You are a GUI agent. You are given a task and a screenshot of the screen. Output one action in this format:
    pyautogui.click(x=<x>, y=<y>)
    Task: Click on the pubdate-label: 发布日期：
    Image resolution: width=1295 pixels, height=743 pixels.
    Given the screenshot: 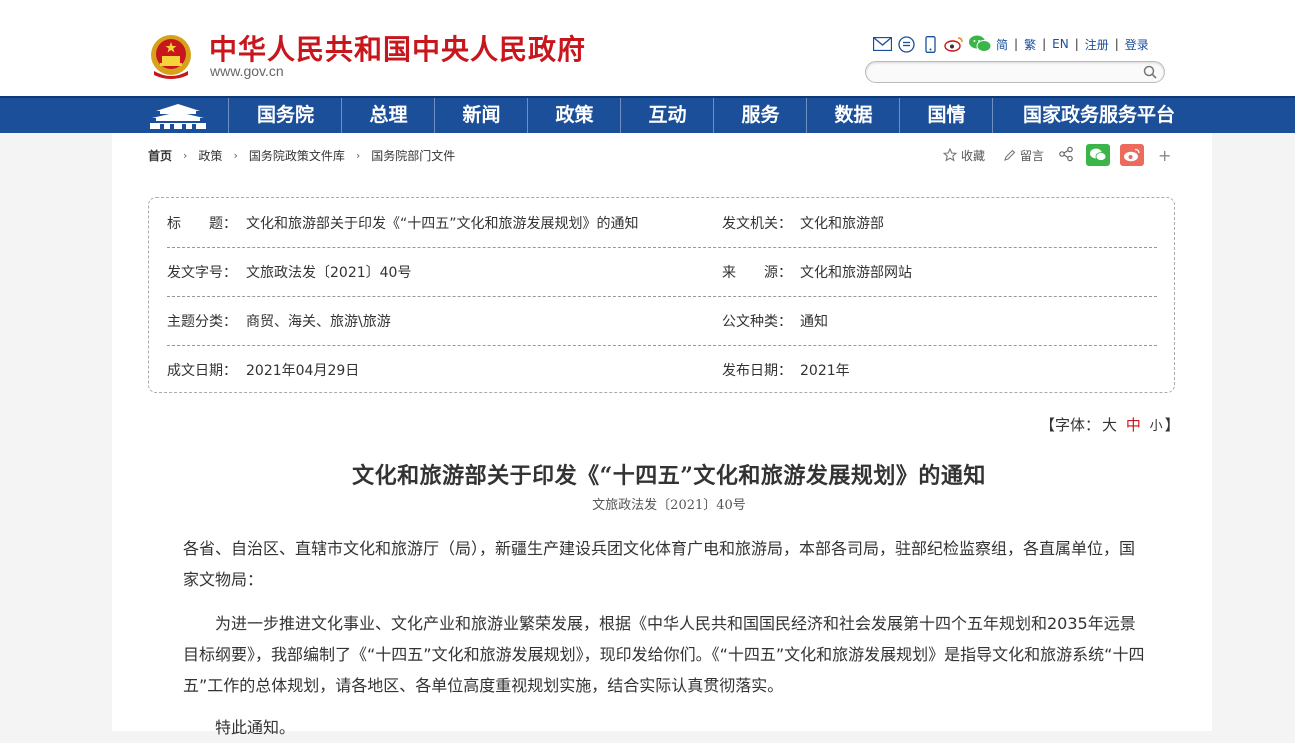 What is the action you would take?
    pyautogui.click(x=757, y=371)
    